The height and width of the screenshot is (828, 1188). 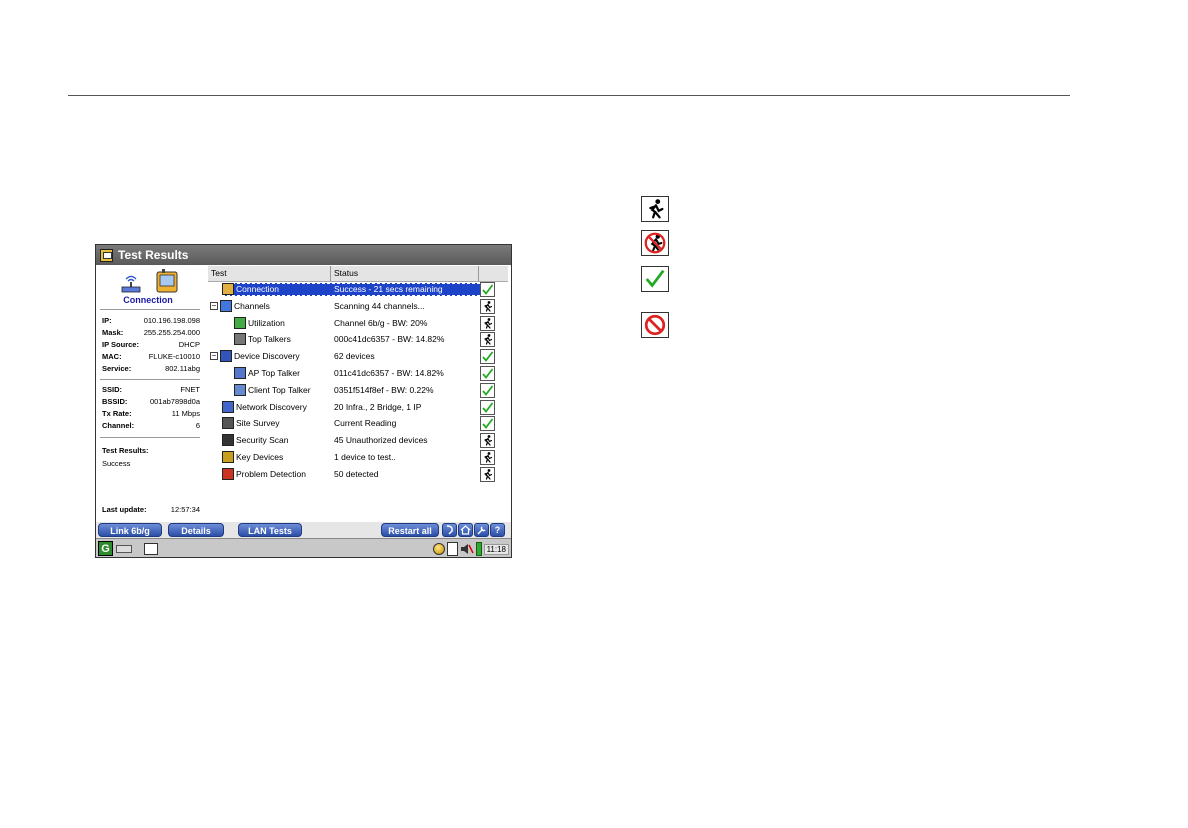 I want to click on client-icon, so click(x=240, y=389).